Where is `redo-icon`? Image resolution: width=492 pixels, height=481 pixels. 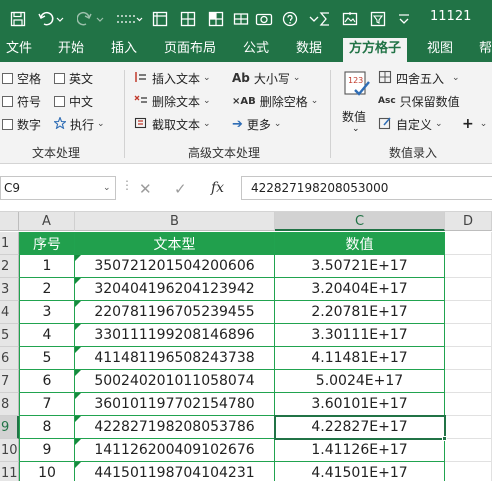
redo-icon is located at coordinates (91, 19).